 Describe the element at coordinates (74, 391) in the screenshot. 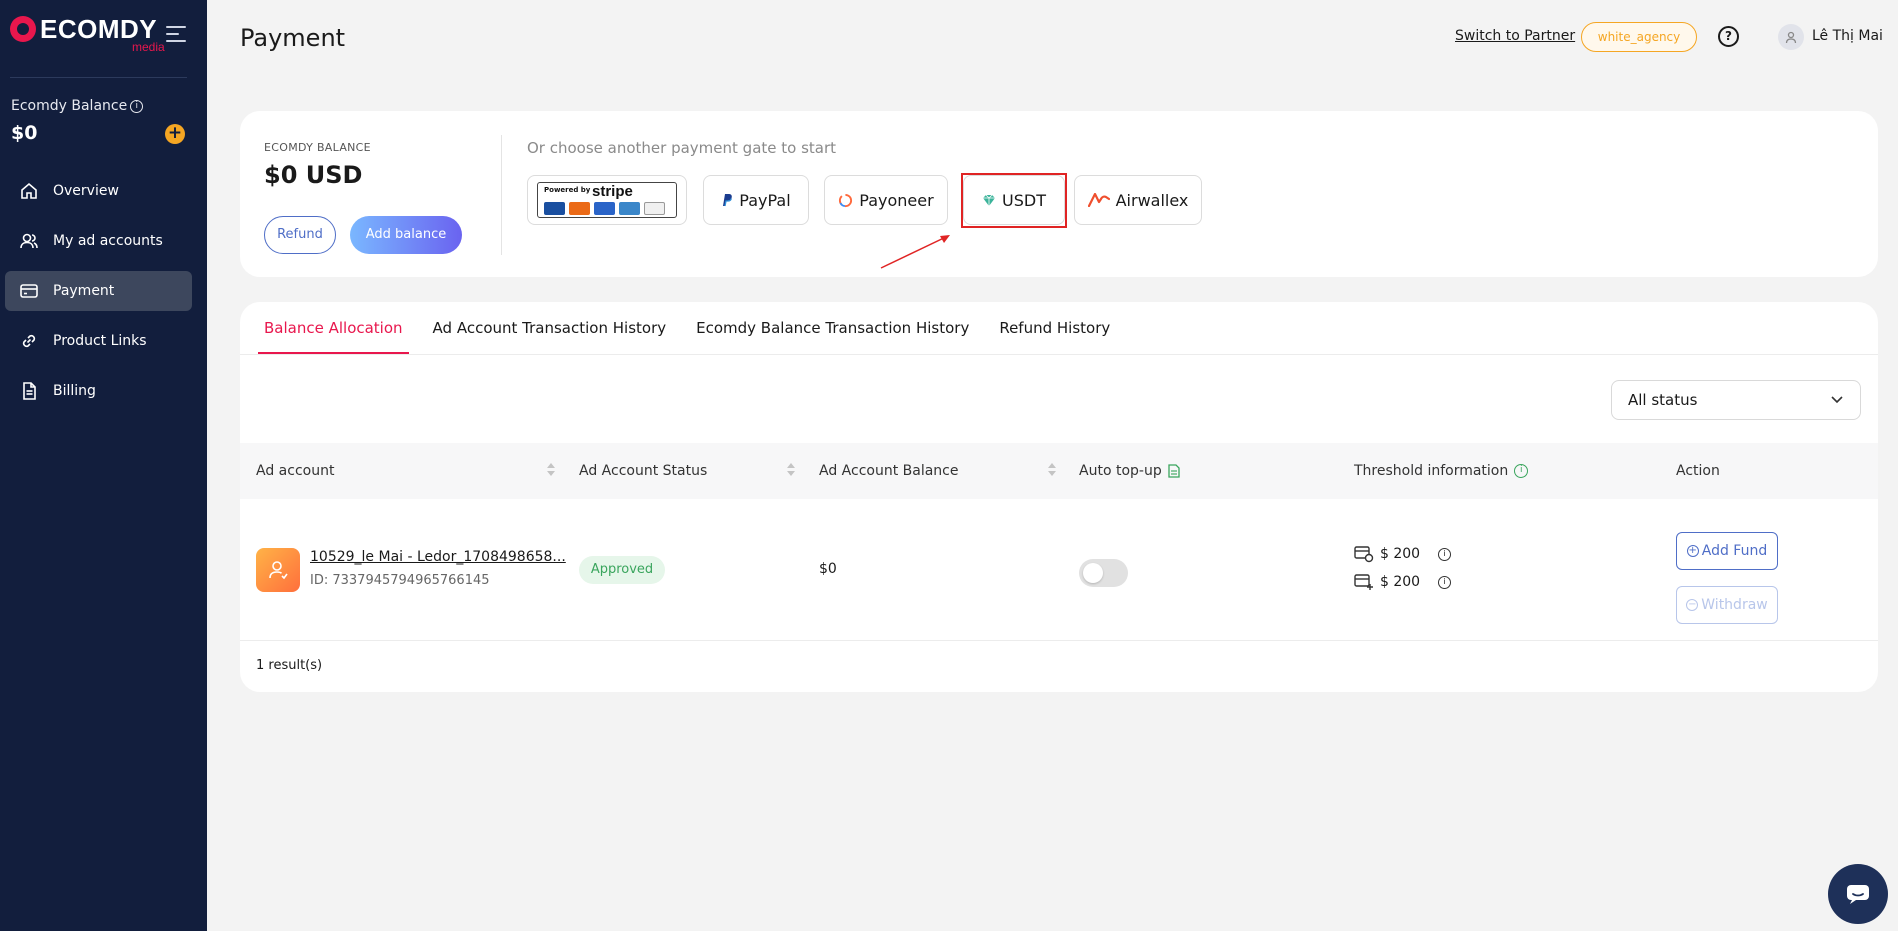

I see `sidebar-item-label: Billing` at that location.